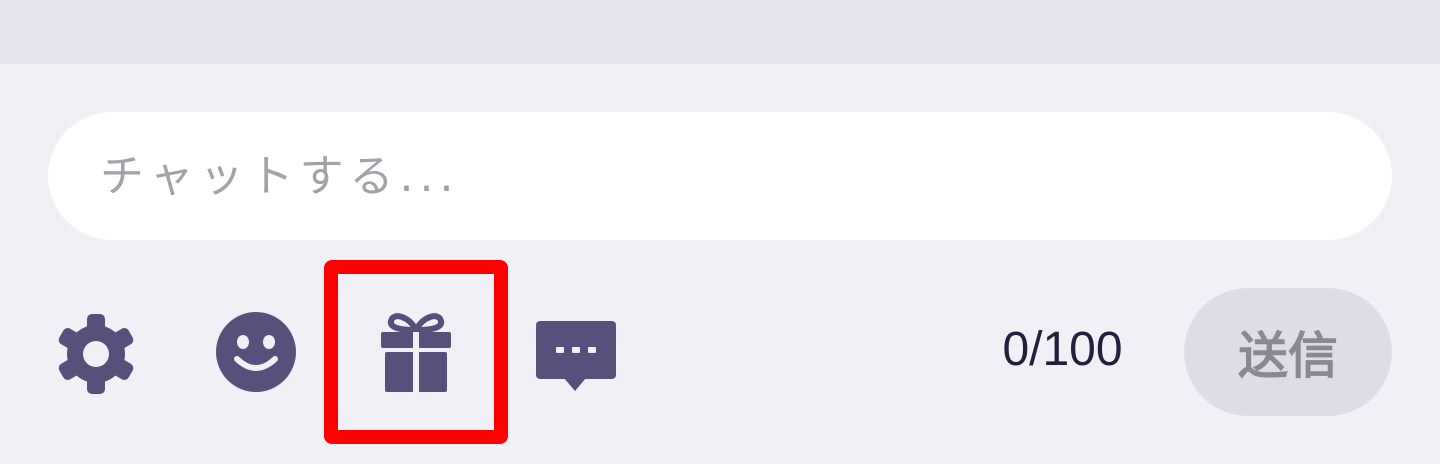  I want to click on emoji-button, so click(256, 352).